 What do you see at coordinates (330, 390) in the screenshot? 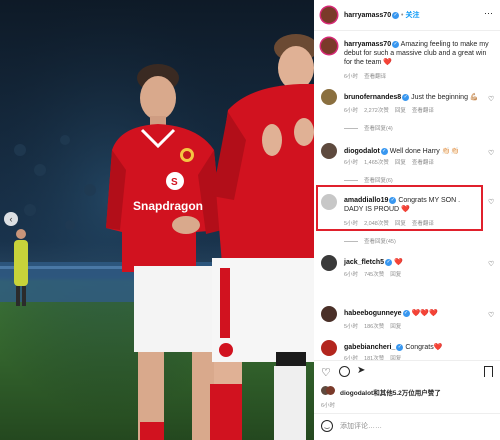
I see `liker-avatar` at bounding box center [330, 390].